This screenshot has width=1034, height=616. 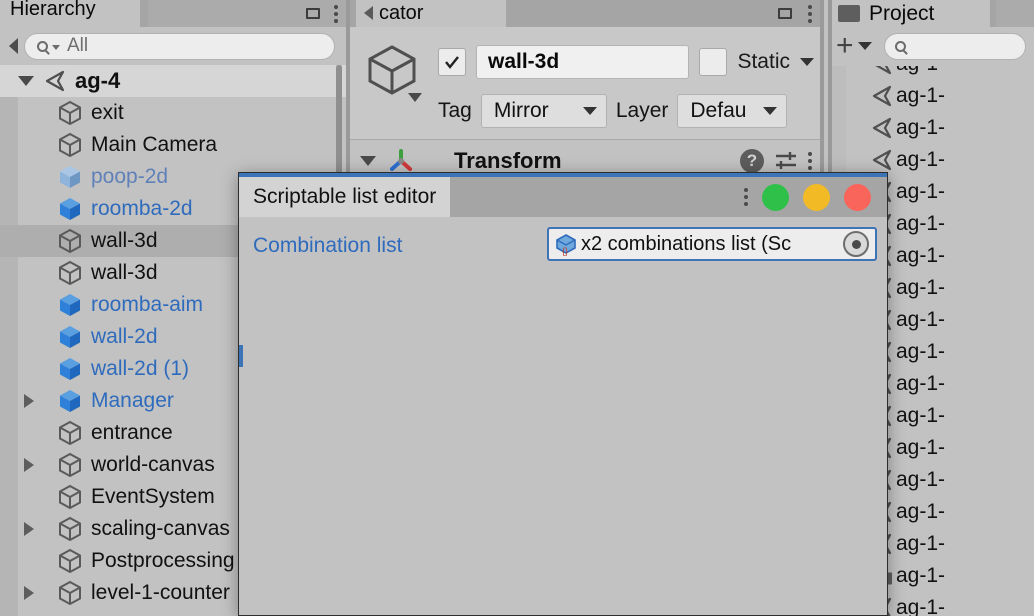 What do you see at coordinates (163, 560) in the screenshot?
I see `hierarchy-row-label: Postprocessing` at bounding box center [163, 560].